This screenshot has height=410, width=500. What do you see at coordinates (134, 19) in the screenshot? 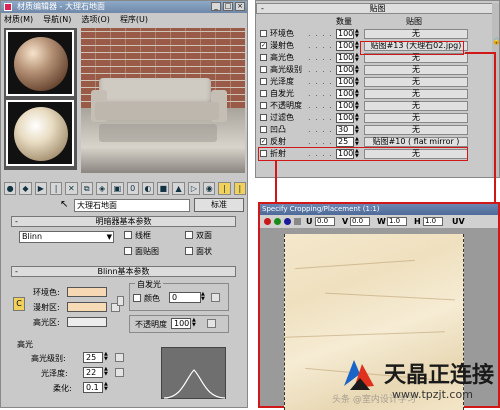
I see `menu-utilities: 程序(U)` at bounding box center [134, 19].